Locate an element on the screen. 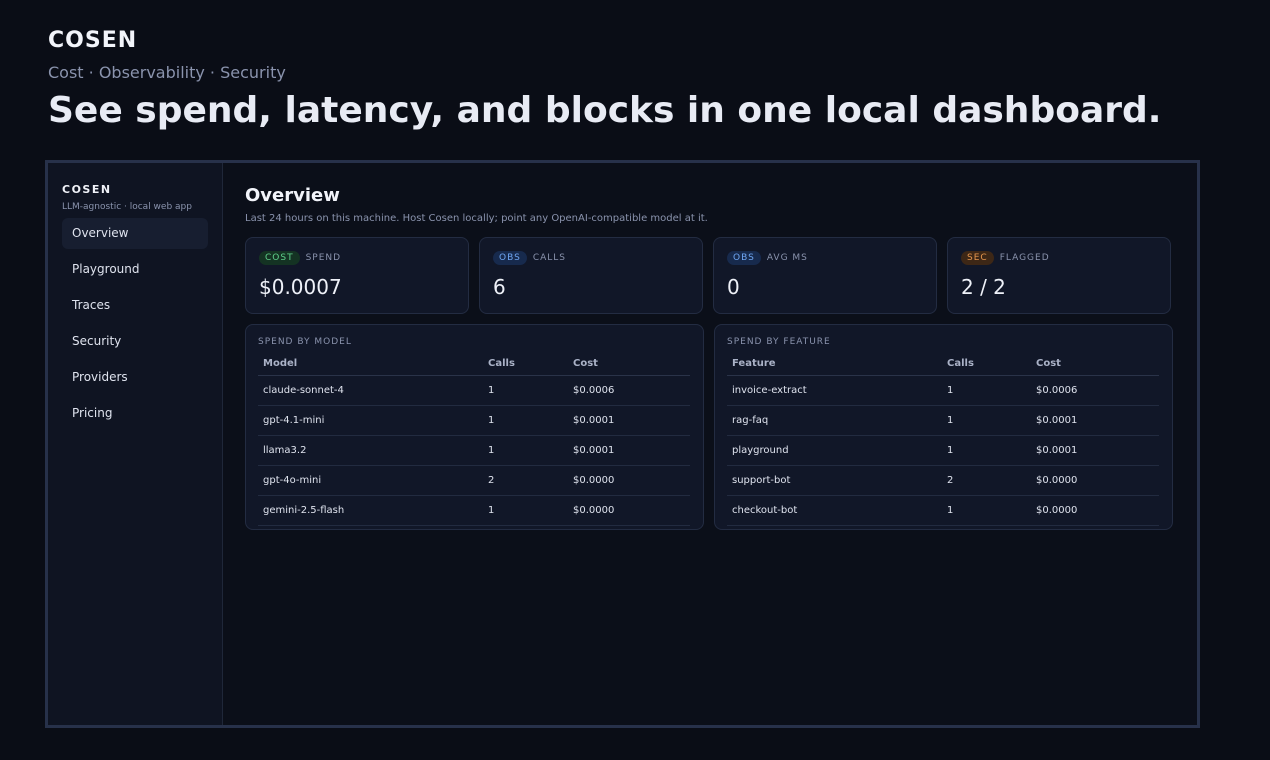 This screenshot has height=760, width=1270. sidebar-item-playground: Playground is located at coordinates (135, 269).